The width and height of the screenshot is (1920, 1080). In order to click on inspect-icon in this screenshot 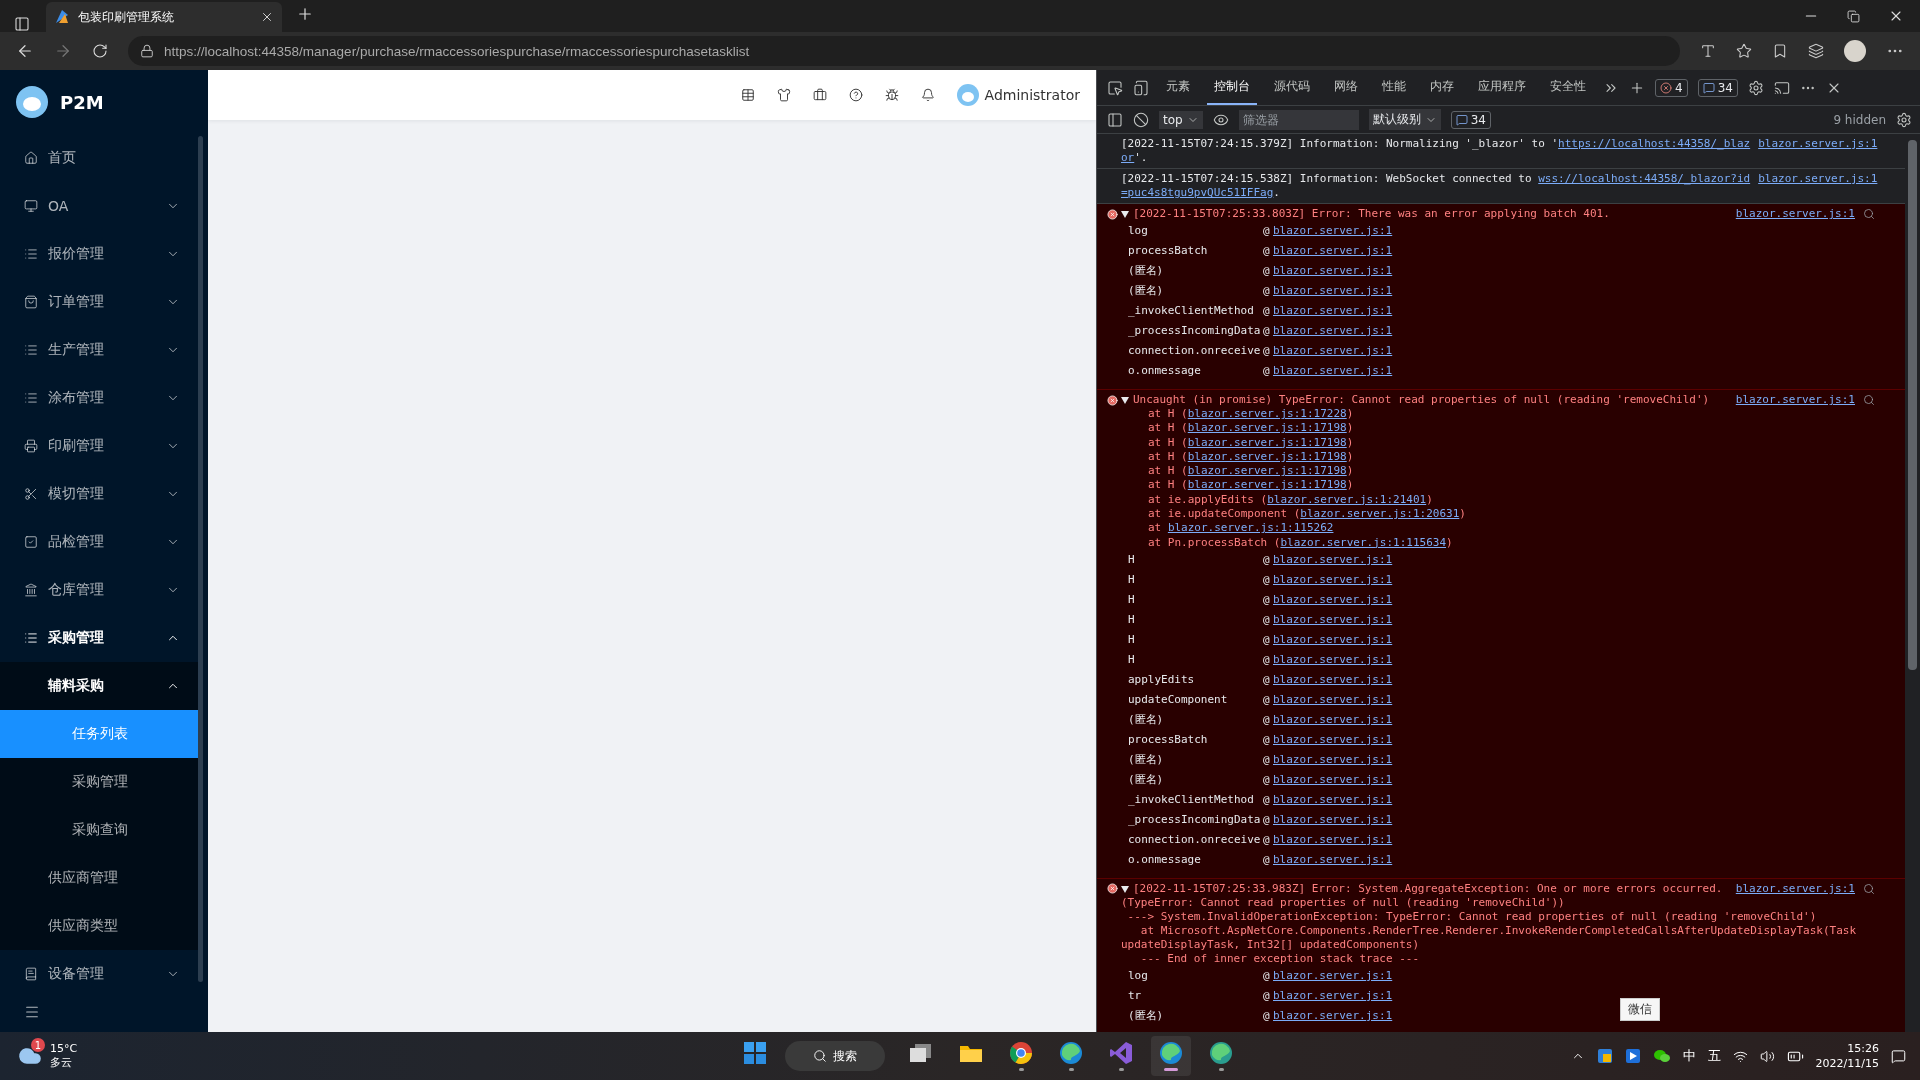, I will do `click(1115, 87)`.